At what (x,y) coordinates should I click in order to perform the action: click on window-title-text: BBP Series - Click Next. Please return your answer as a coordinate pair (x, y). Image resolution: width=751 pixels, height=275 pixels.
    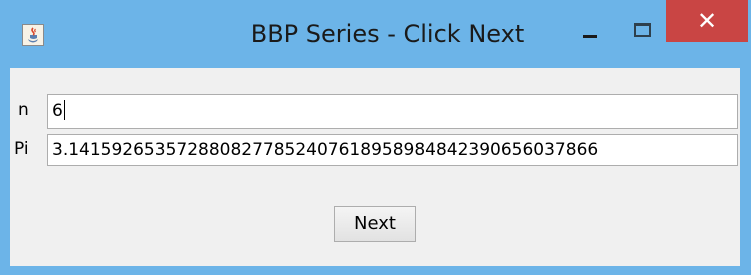
    Looking at the image, I should click on (387, 34).